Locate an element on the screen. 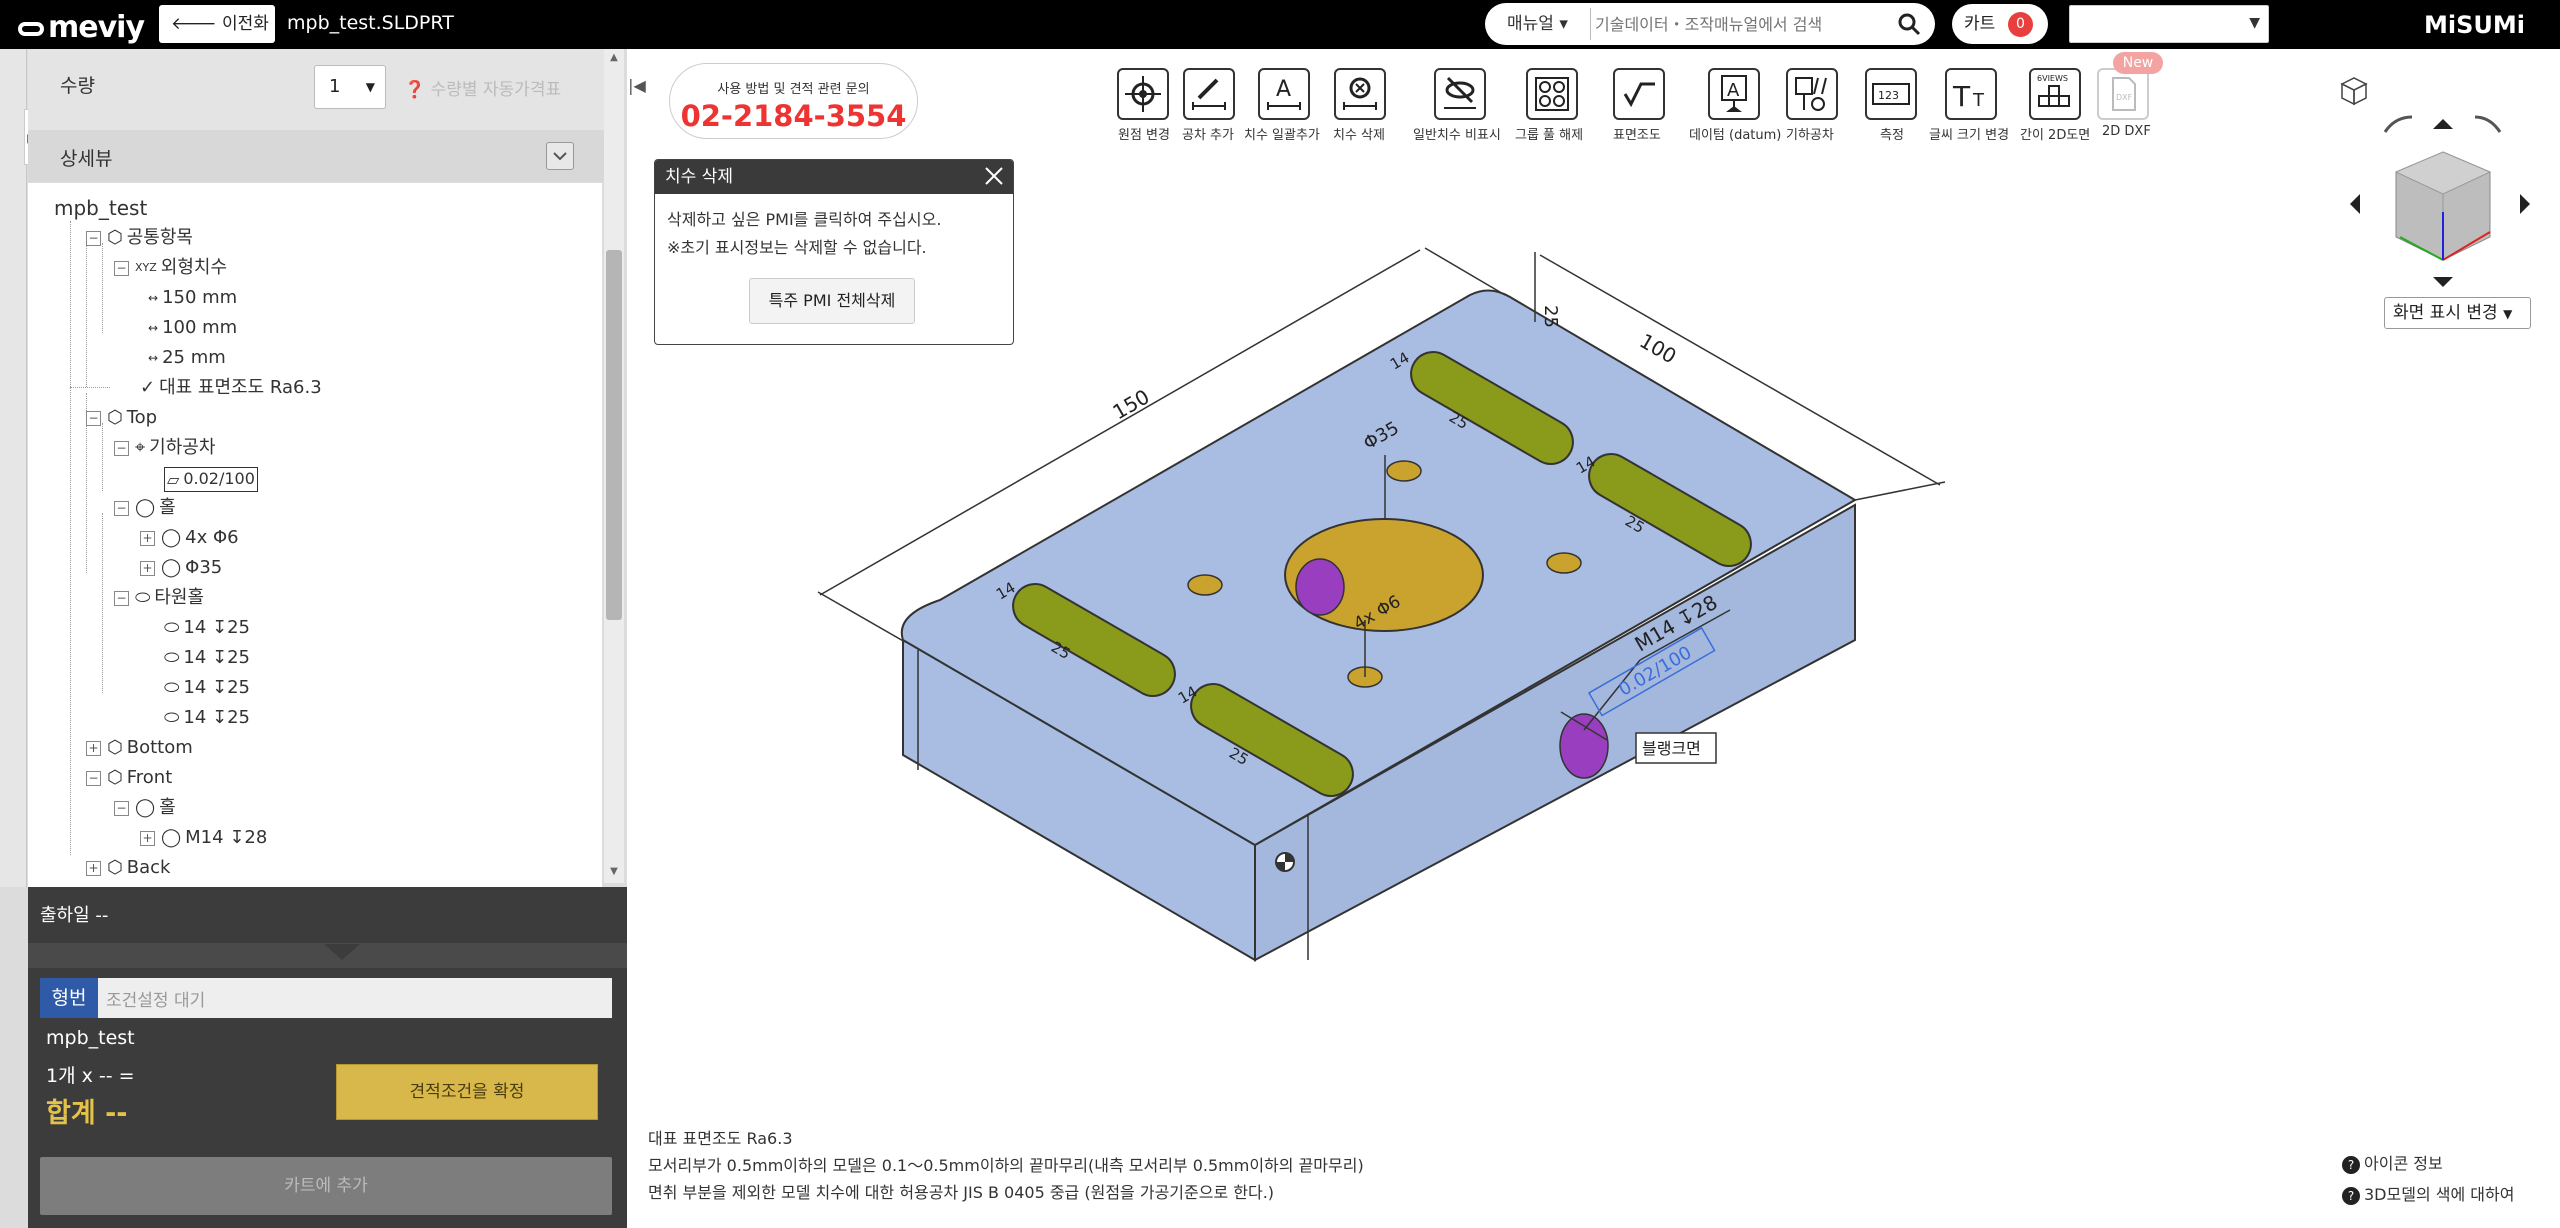  font-size-button: TT is located at coordinates (1971, 94).